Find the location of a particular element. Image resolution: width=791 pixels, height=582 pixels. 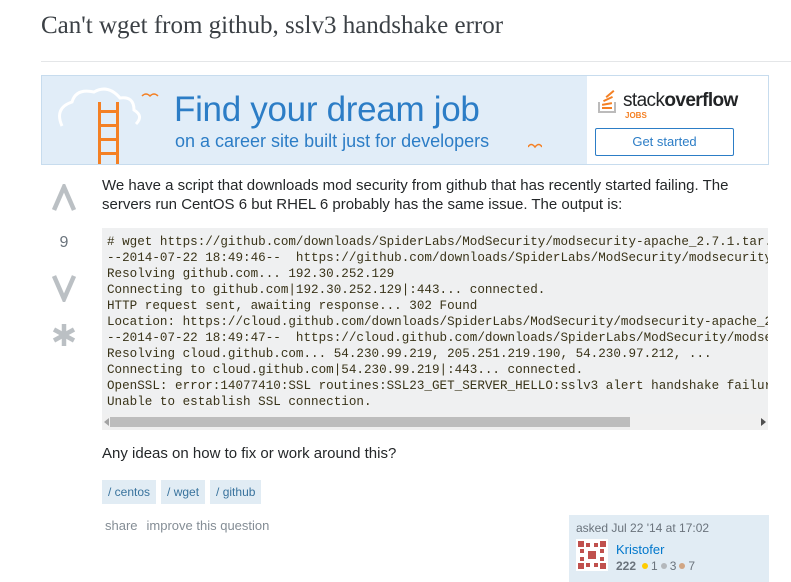

vote-count: 9 is located at coordinates (64, 242).